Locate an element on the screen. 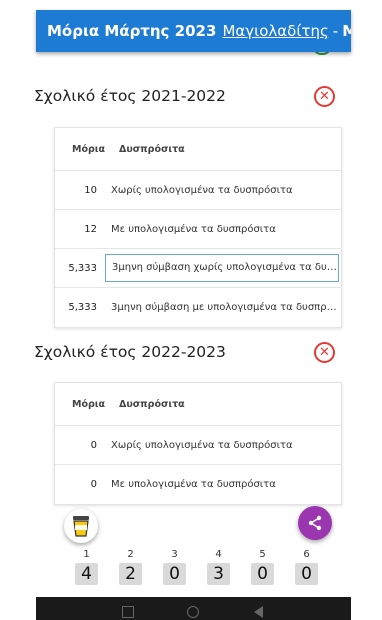 This screenshot has width=382, height=620. digit-index: 5 is located at coordinates (262, 554).